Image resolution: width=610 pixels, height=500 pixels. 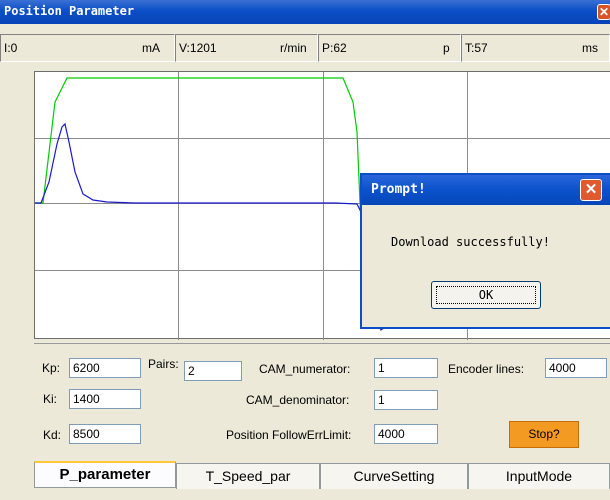 What do you see at coordinates (293, 48) in the screenshot?
I see `velocity-unit: r/min` at bounding box center [293, 48].